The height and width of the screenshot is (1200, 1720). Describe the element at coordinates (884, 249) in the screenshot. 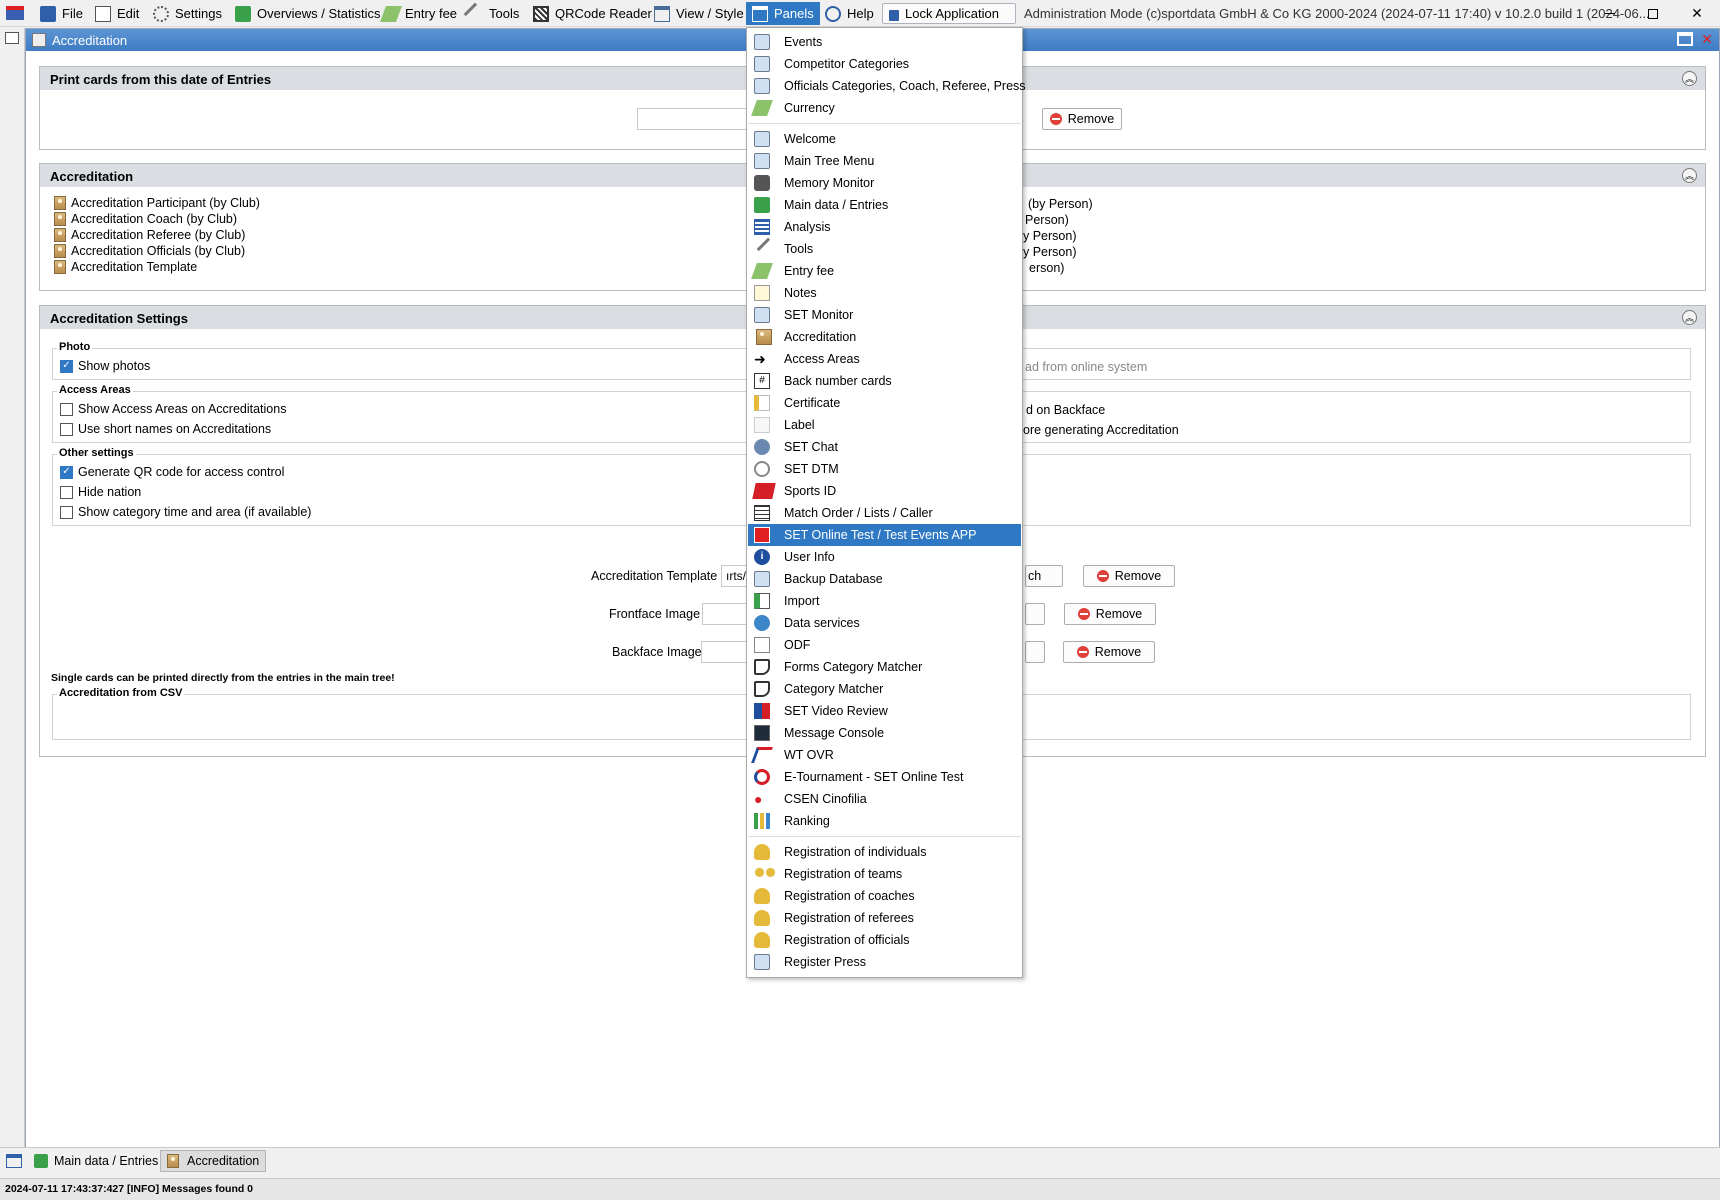

I see `menu-item-tools: Tools` at that location.